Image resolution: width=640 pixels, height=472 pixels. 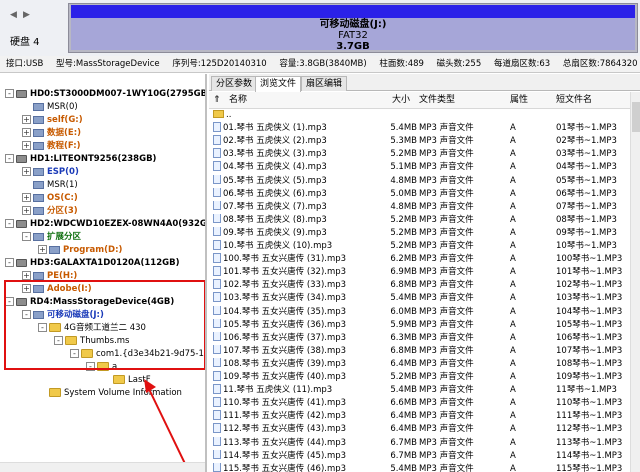 What do you see at coordinates (293, 443) in the screenshot?
I see `file-name-cell: 113.琴书 五女兴唐传 (44).mp3` at bounding box center [293, 443].